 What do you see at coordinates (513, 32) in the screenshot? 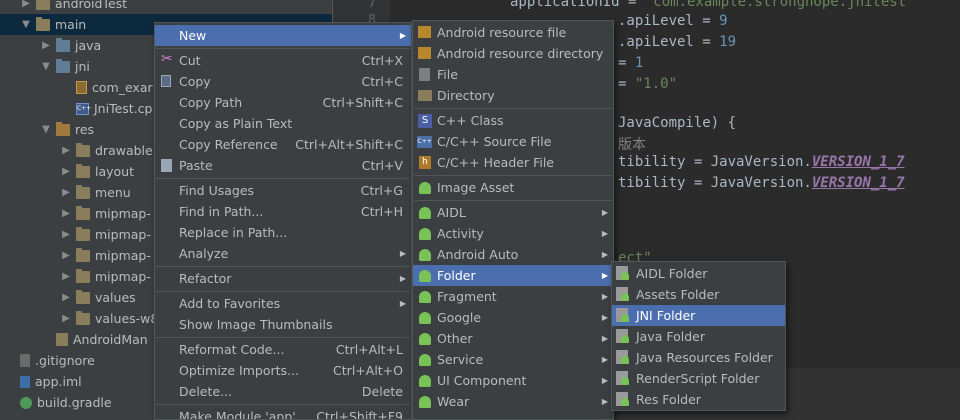
I see `menu-item-android-resource-file: Android resource file` at bounding box center [513, 32].